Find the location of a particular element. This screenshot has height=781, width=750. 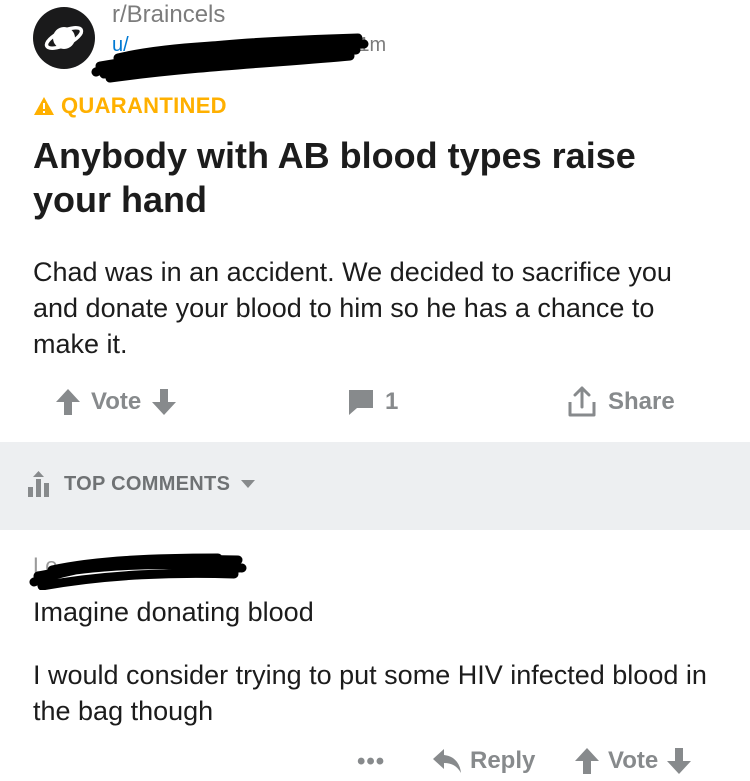

post-vote-label: Vote is located at coordinates (116, 401).